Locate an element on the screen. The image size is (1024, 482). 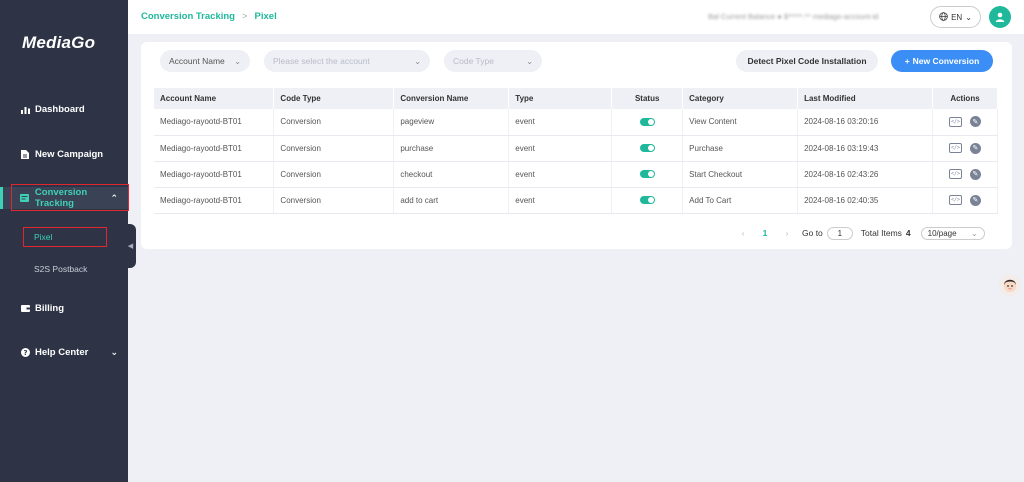
chart-icon is located at coordinates (25, 109).